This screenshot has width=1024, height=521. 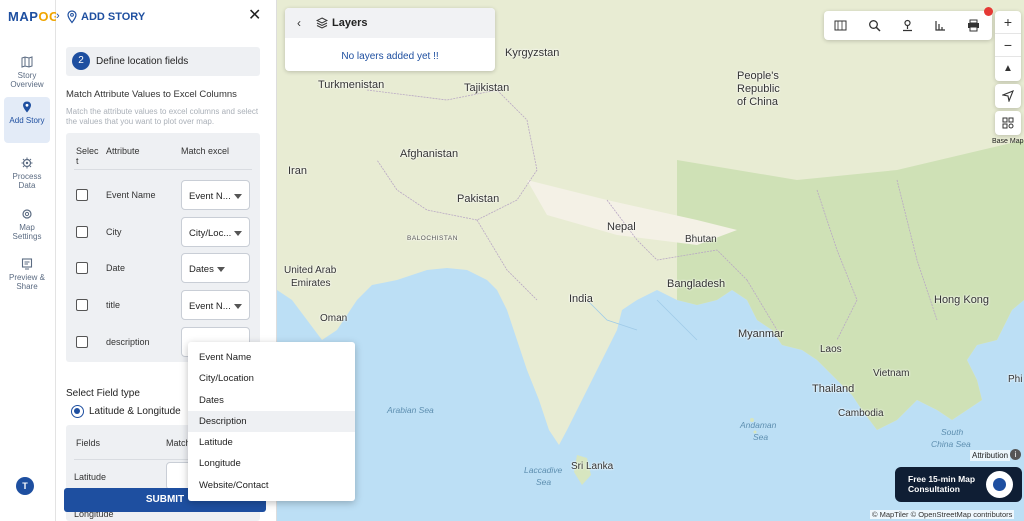 I want to click on notification-badge, so click(x=988, y=11).